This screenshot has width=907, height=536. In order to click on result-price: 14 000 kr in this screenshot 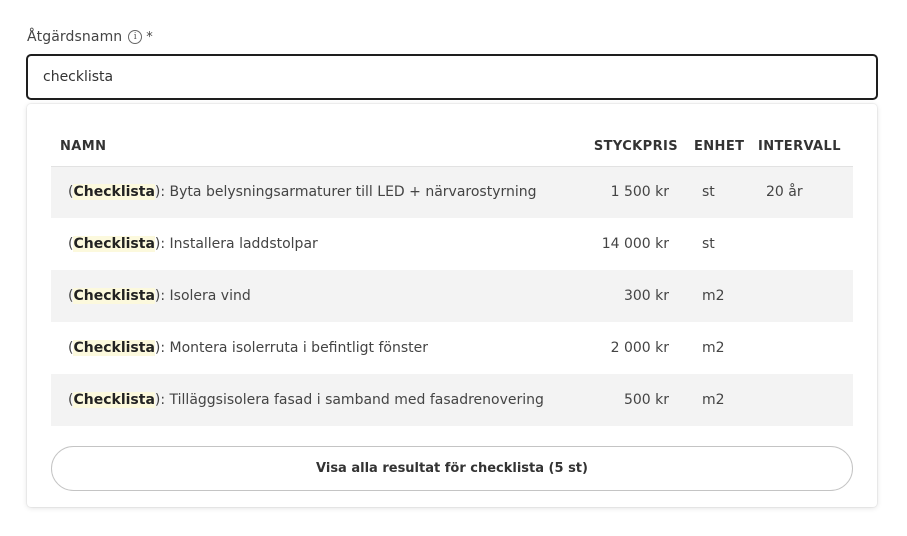, I will do `click(635, 244)`.